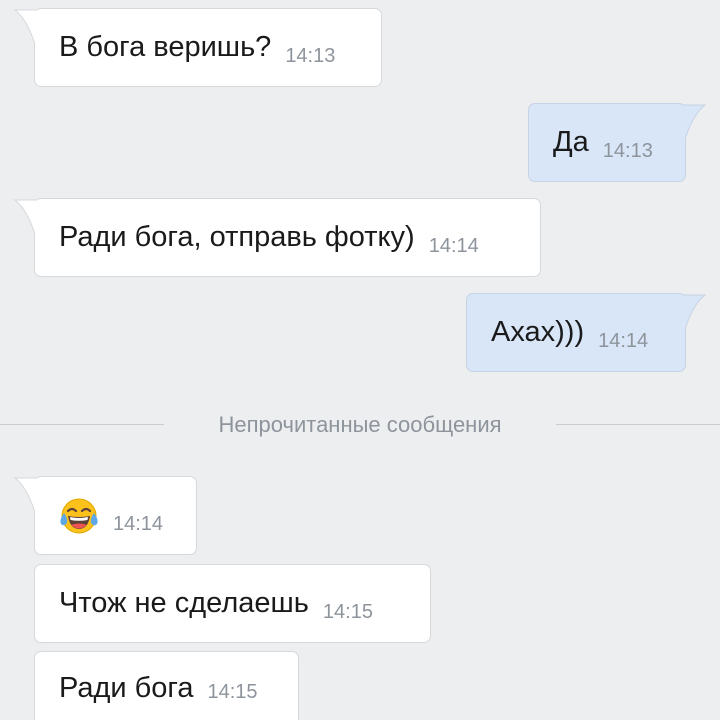  What do you see at coordinates (638, 424) in the screenshot?
I see `divider-line-right` at bounding box center [638, 424].